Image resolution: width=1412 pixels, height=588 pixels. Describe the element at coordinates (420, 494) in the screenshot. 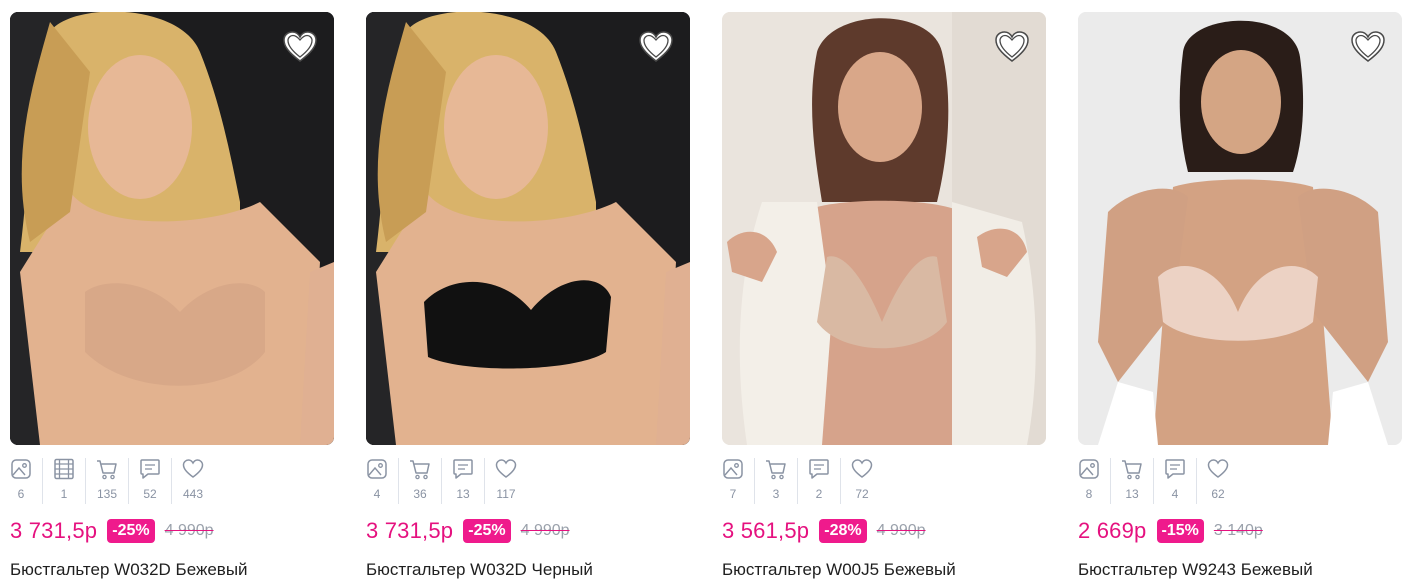

I see `stat-count: 36` at that location.